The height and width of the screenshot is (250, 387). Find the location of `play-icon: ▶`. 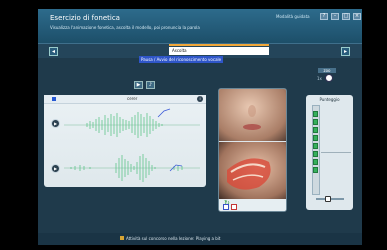

play-icon: ▶ is located at coordinates (138, 85).